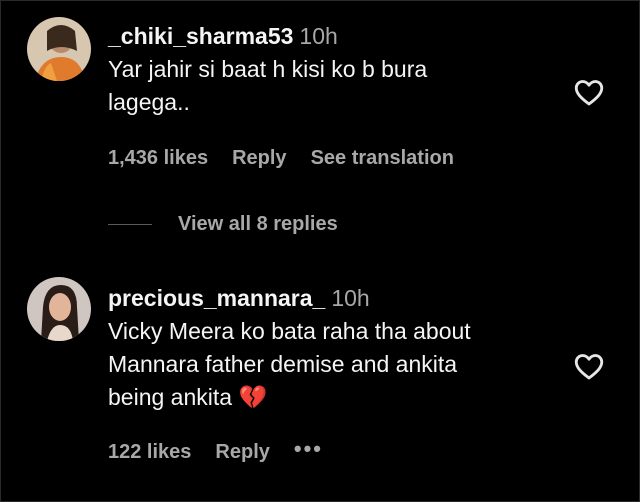  Describe the element at coordinates (253, 397) in the screenshot. I see `broken-heart-icon: 💔` at that location.